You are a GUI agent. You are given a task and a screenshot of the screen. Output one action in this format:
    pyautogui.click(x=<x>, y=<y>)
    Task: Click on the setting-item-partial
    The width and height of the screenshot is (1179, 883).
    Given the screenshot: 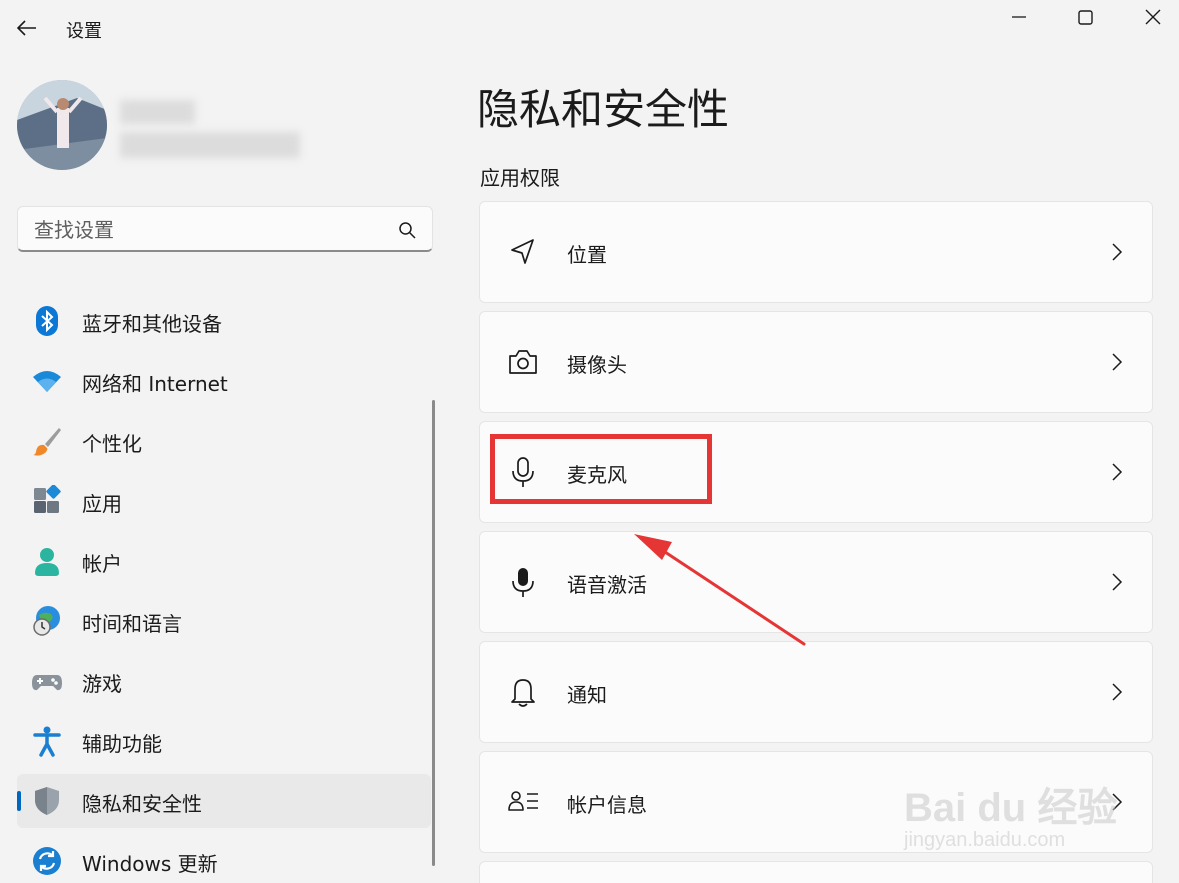 What is the action you would take?
    pyautogui.click(x=816, y=872)
    